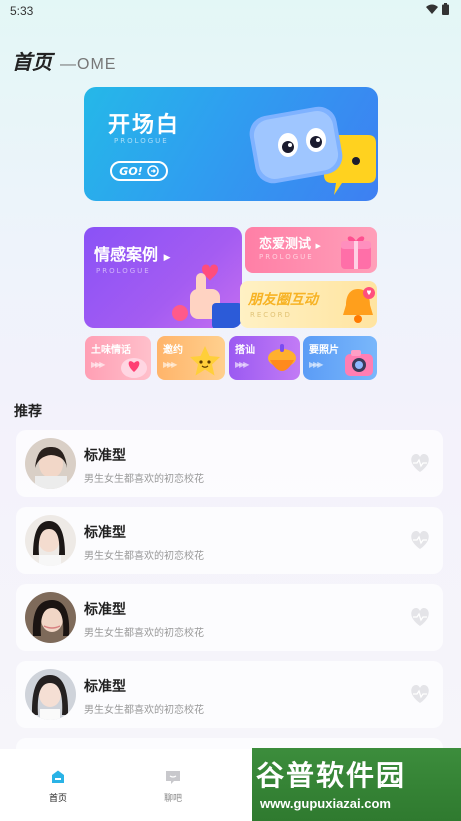  I want to click on star-face-icon, so click(205, 361).